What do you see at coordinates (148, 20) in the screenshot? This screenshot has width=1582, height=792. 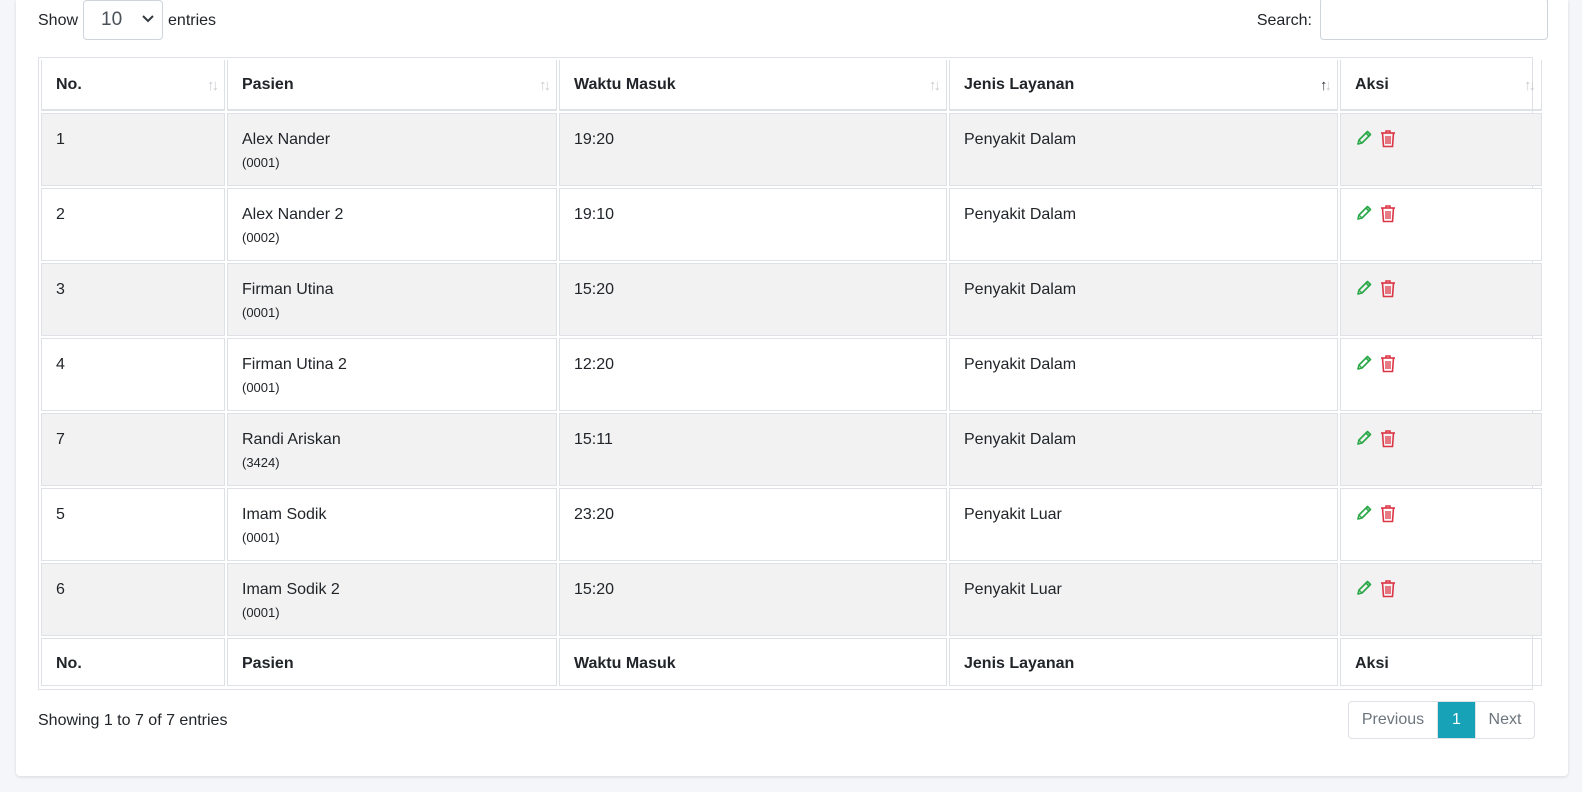 I see `chevron-down-icon` at bounding box center [148, 20].